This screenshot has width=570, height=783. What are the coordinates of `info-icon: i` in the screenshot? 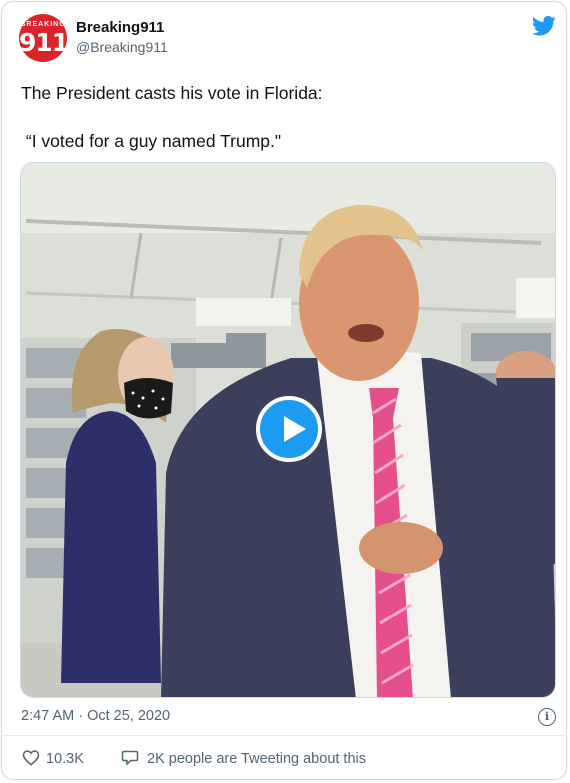 It's located at (547, 717).